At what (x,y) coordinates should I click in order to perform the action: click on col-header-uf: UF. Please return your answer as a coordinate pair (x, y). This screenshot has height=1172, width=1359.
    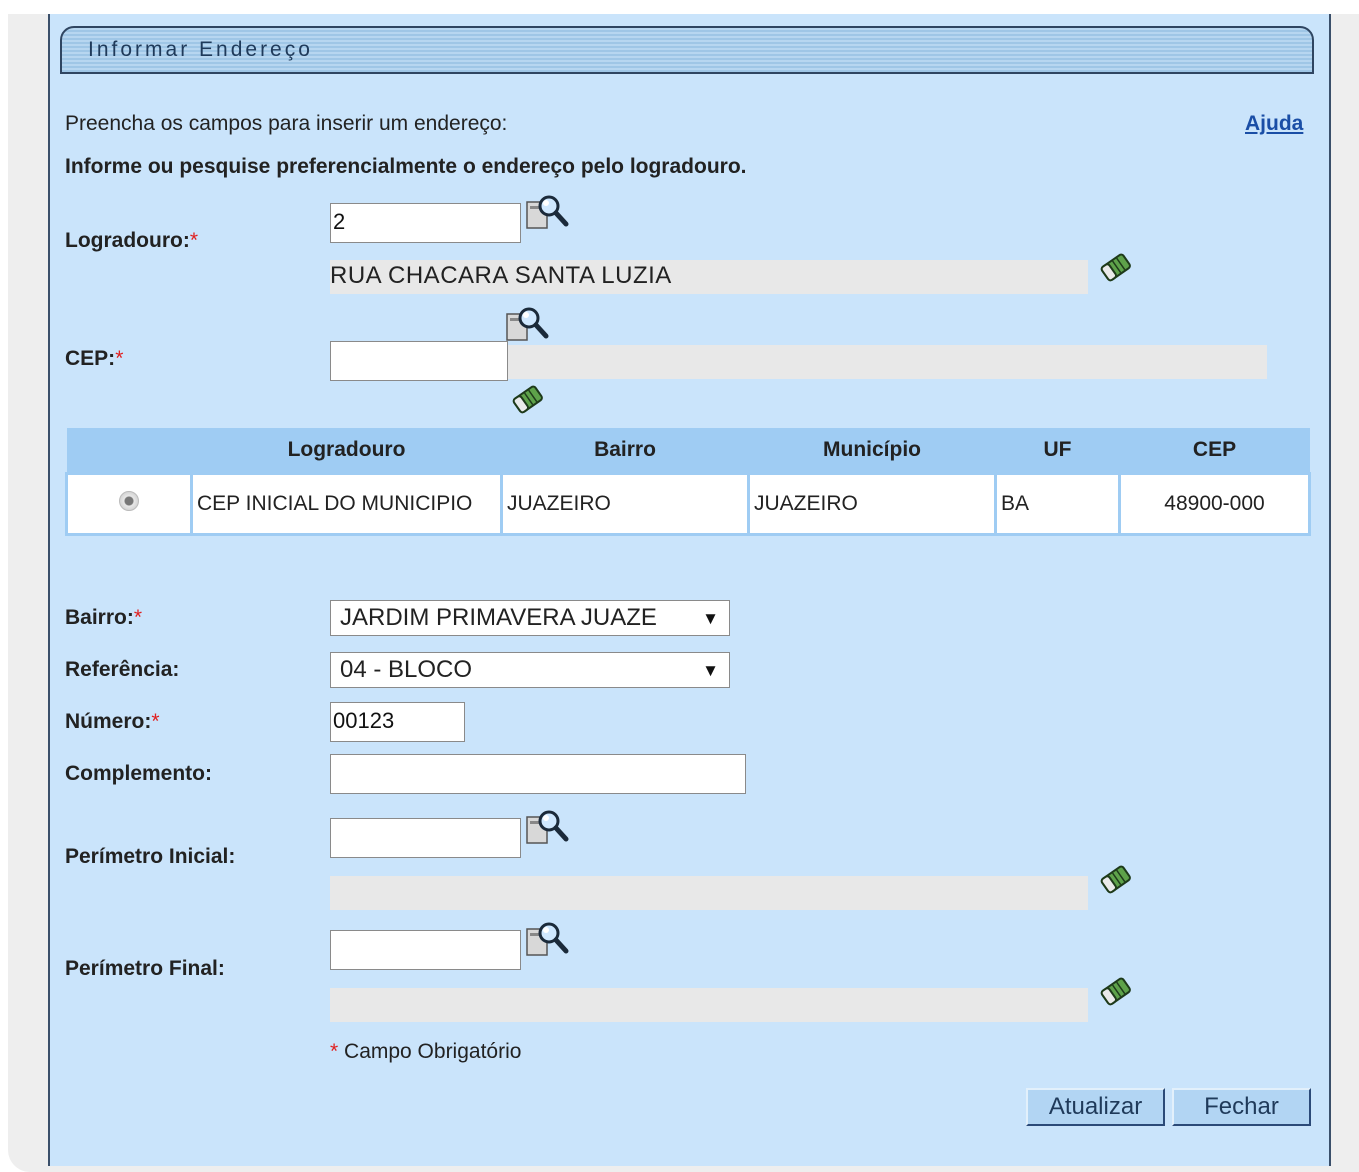
    Looking at the image, I should click on (1057, 451).